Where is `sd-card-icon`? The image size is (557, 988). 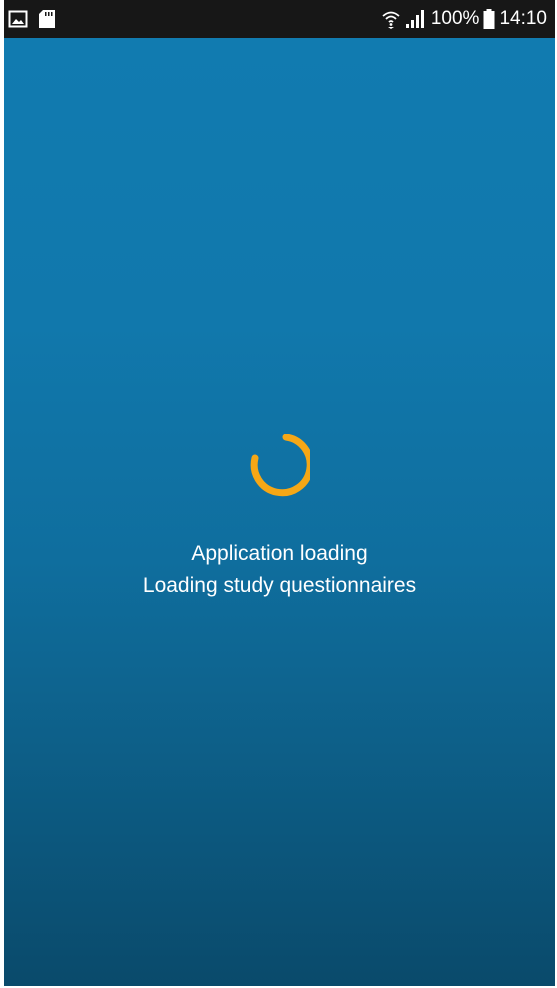 sd-card-icon is located at coordinates (47, 19).